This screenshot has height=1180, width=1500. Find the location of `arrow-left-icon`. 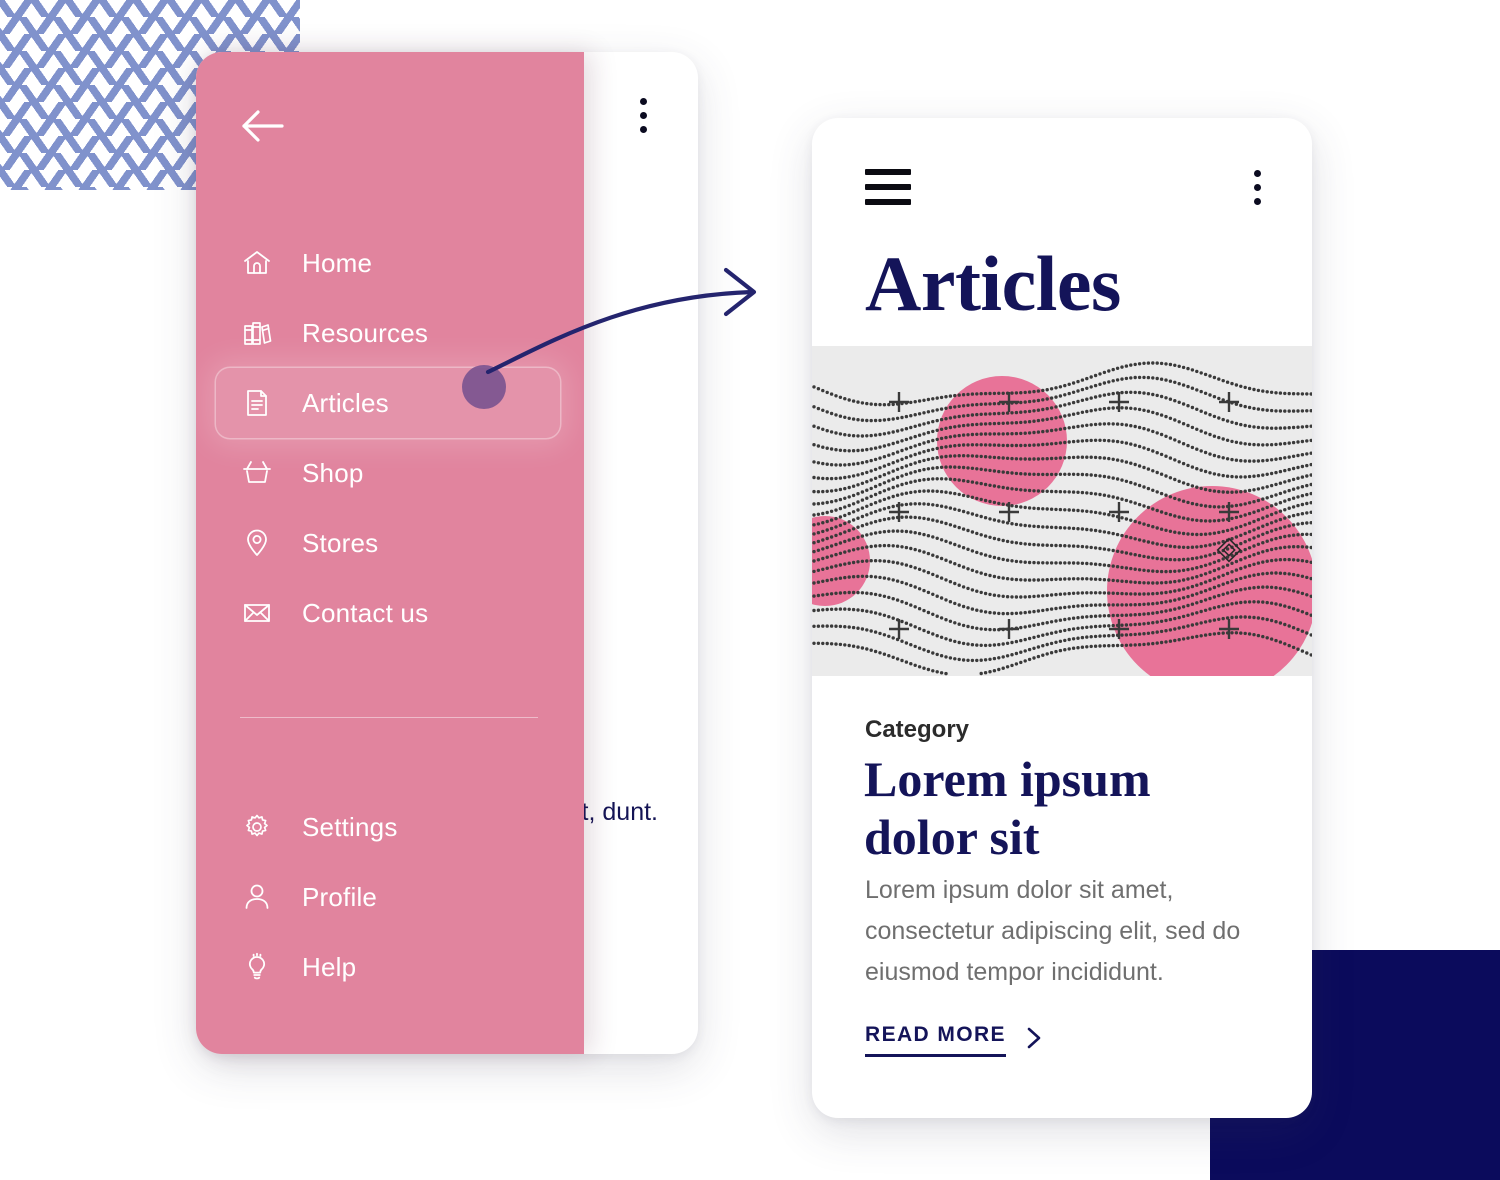

arrow-left-icon is located at coordinates (264, 126).